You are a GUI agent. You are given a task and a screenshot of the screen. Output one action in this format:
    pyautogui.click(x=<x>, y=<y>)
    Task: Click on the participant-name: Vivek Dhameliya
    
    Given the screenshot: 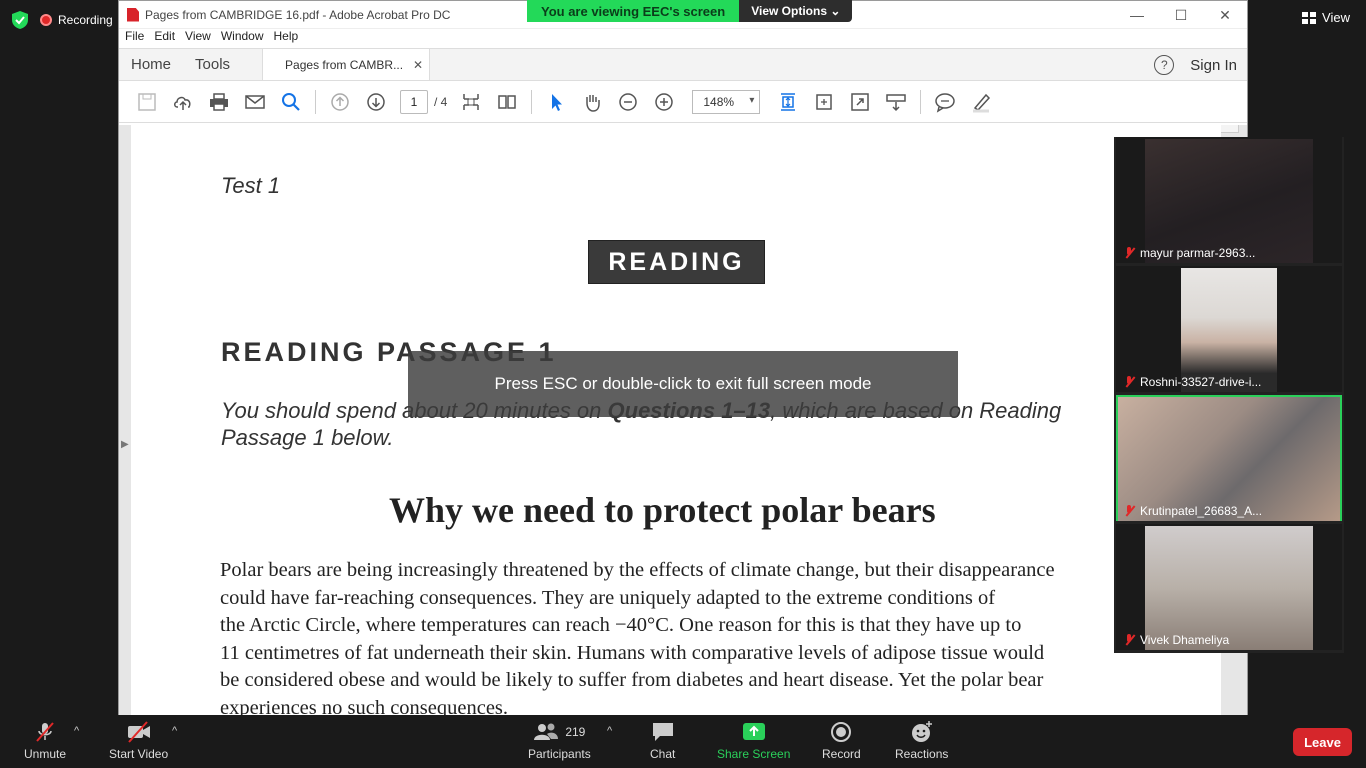 What is the action you would take?
    pyautogui.click(x=1185, y=640)
    